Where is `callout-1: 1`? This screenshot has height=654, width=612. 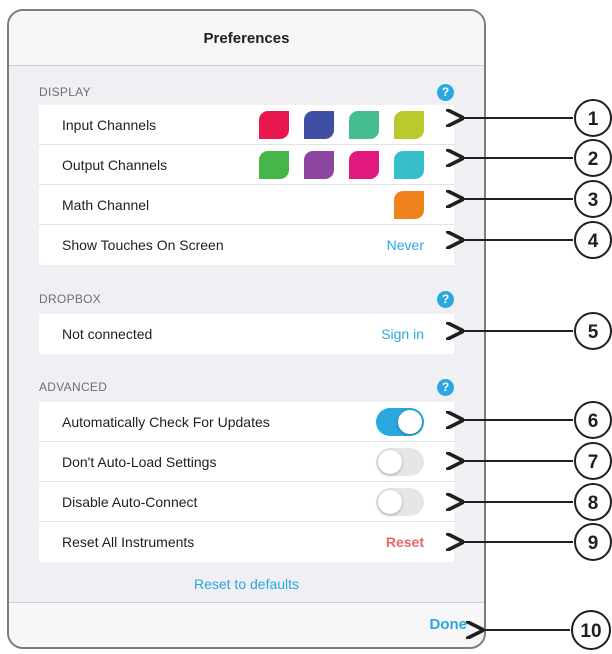 callout-1: 1 is located at coordinates (537, 118).